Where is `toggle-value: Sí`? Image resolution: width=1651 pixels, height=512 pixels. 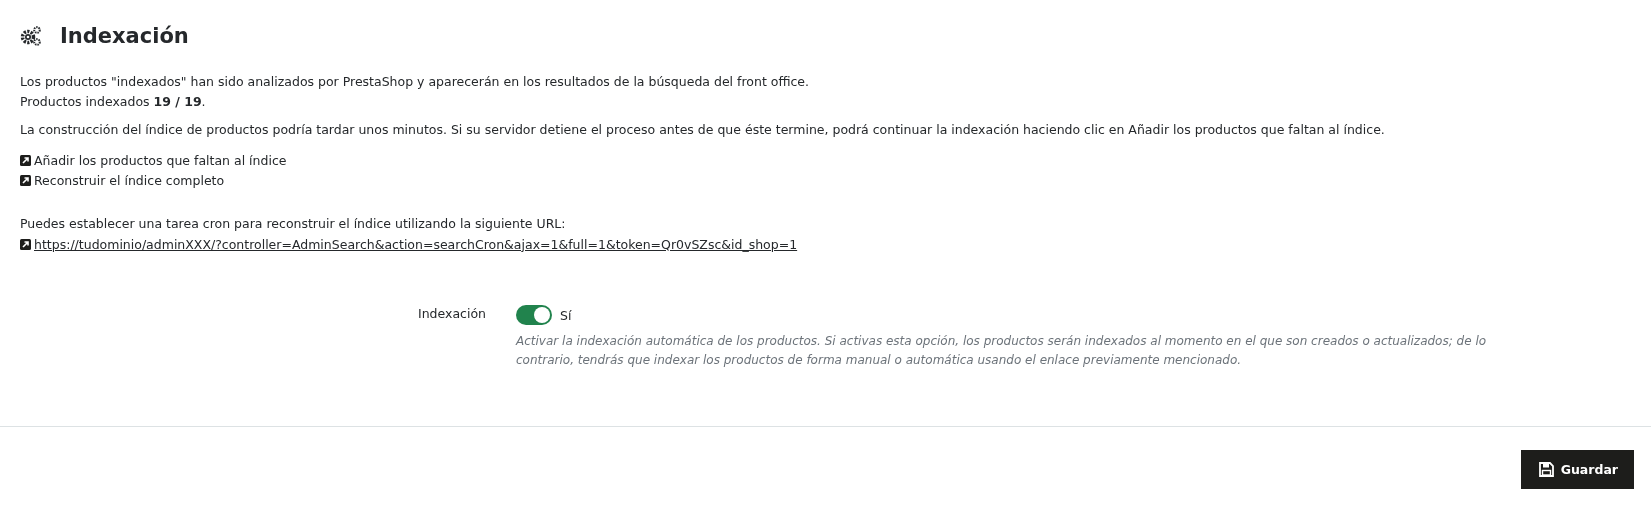 toggle-value: Sí is located at coordinates (566, 315).